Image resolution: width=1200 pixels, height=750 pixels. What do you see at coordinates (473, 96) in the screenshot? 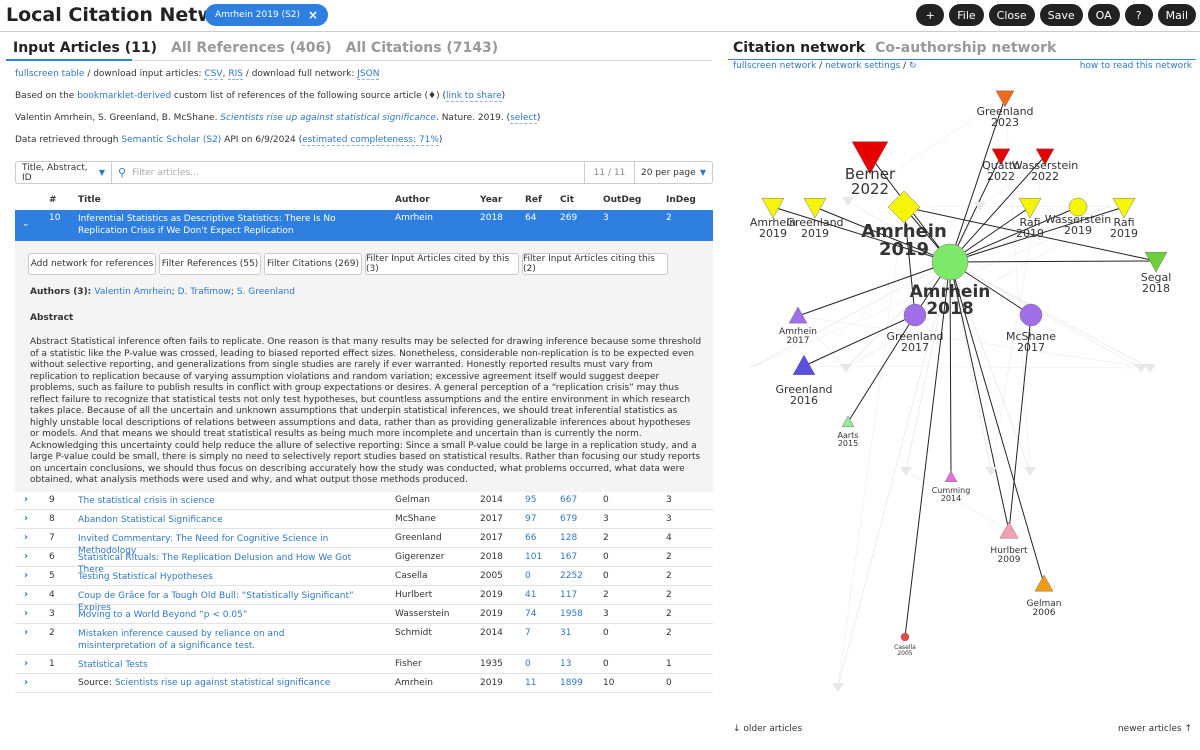
I see `share-link: link to share` at bounding box center [473, 96].